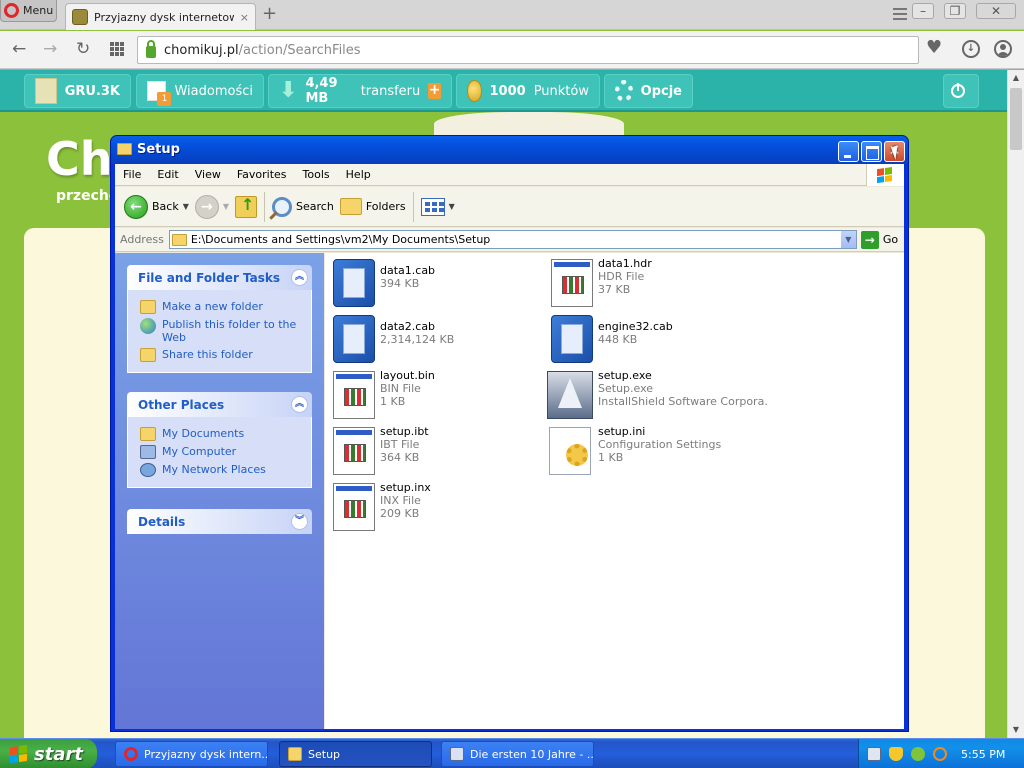  What do you see at coordinates (48, 753) in the screenshot?
I see `start-button: start` at bounding box center [48, 753].